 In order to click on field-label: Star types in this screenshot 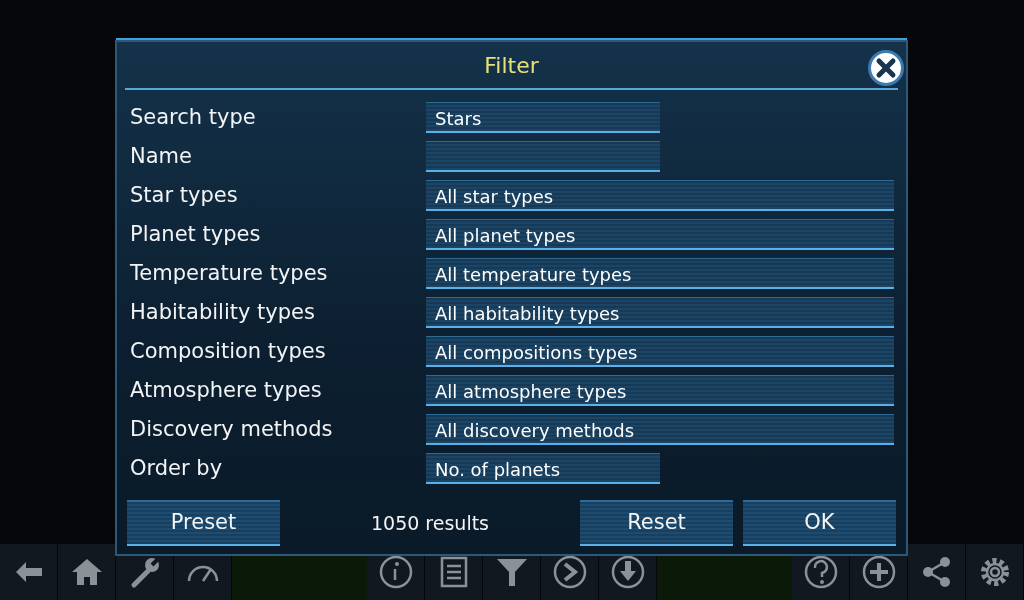, I will do `click(184, 195)`.